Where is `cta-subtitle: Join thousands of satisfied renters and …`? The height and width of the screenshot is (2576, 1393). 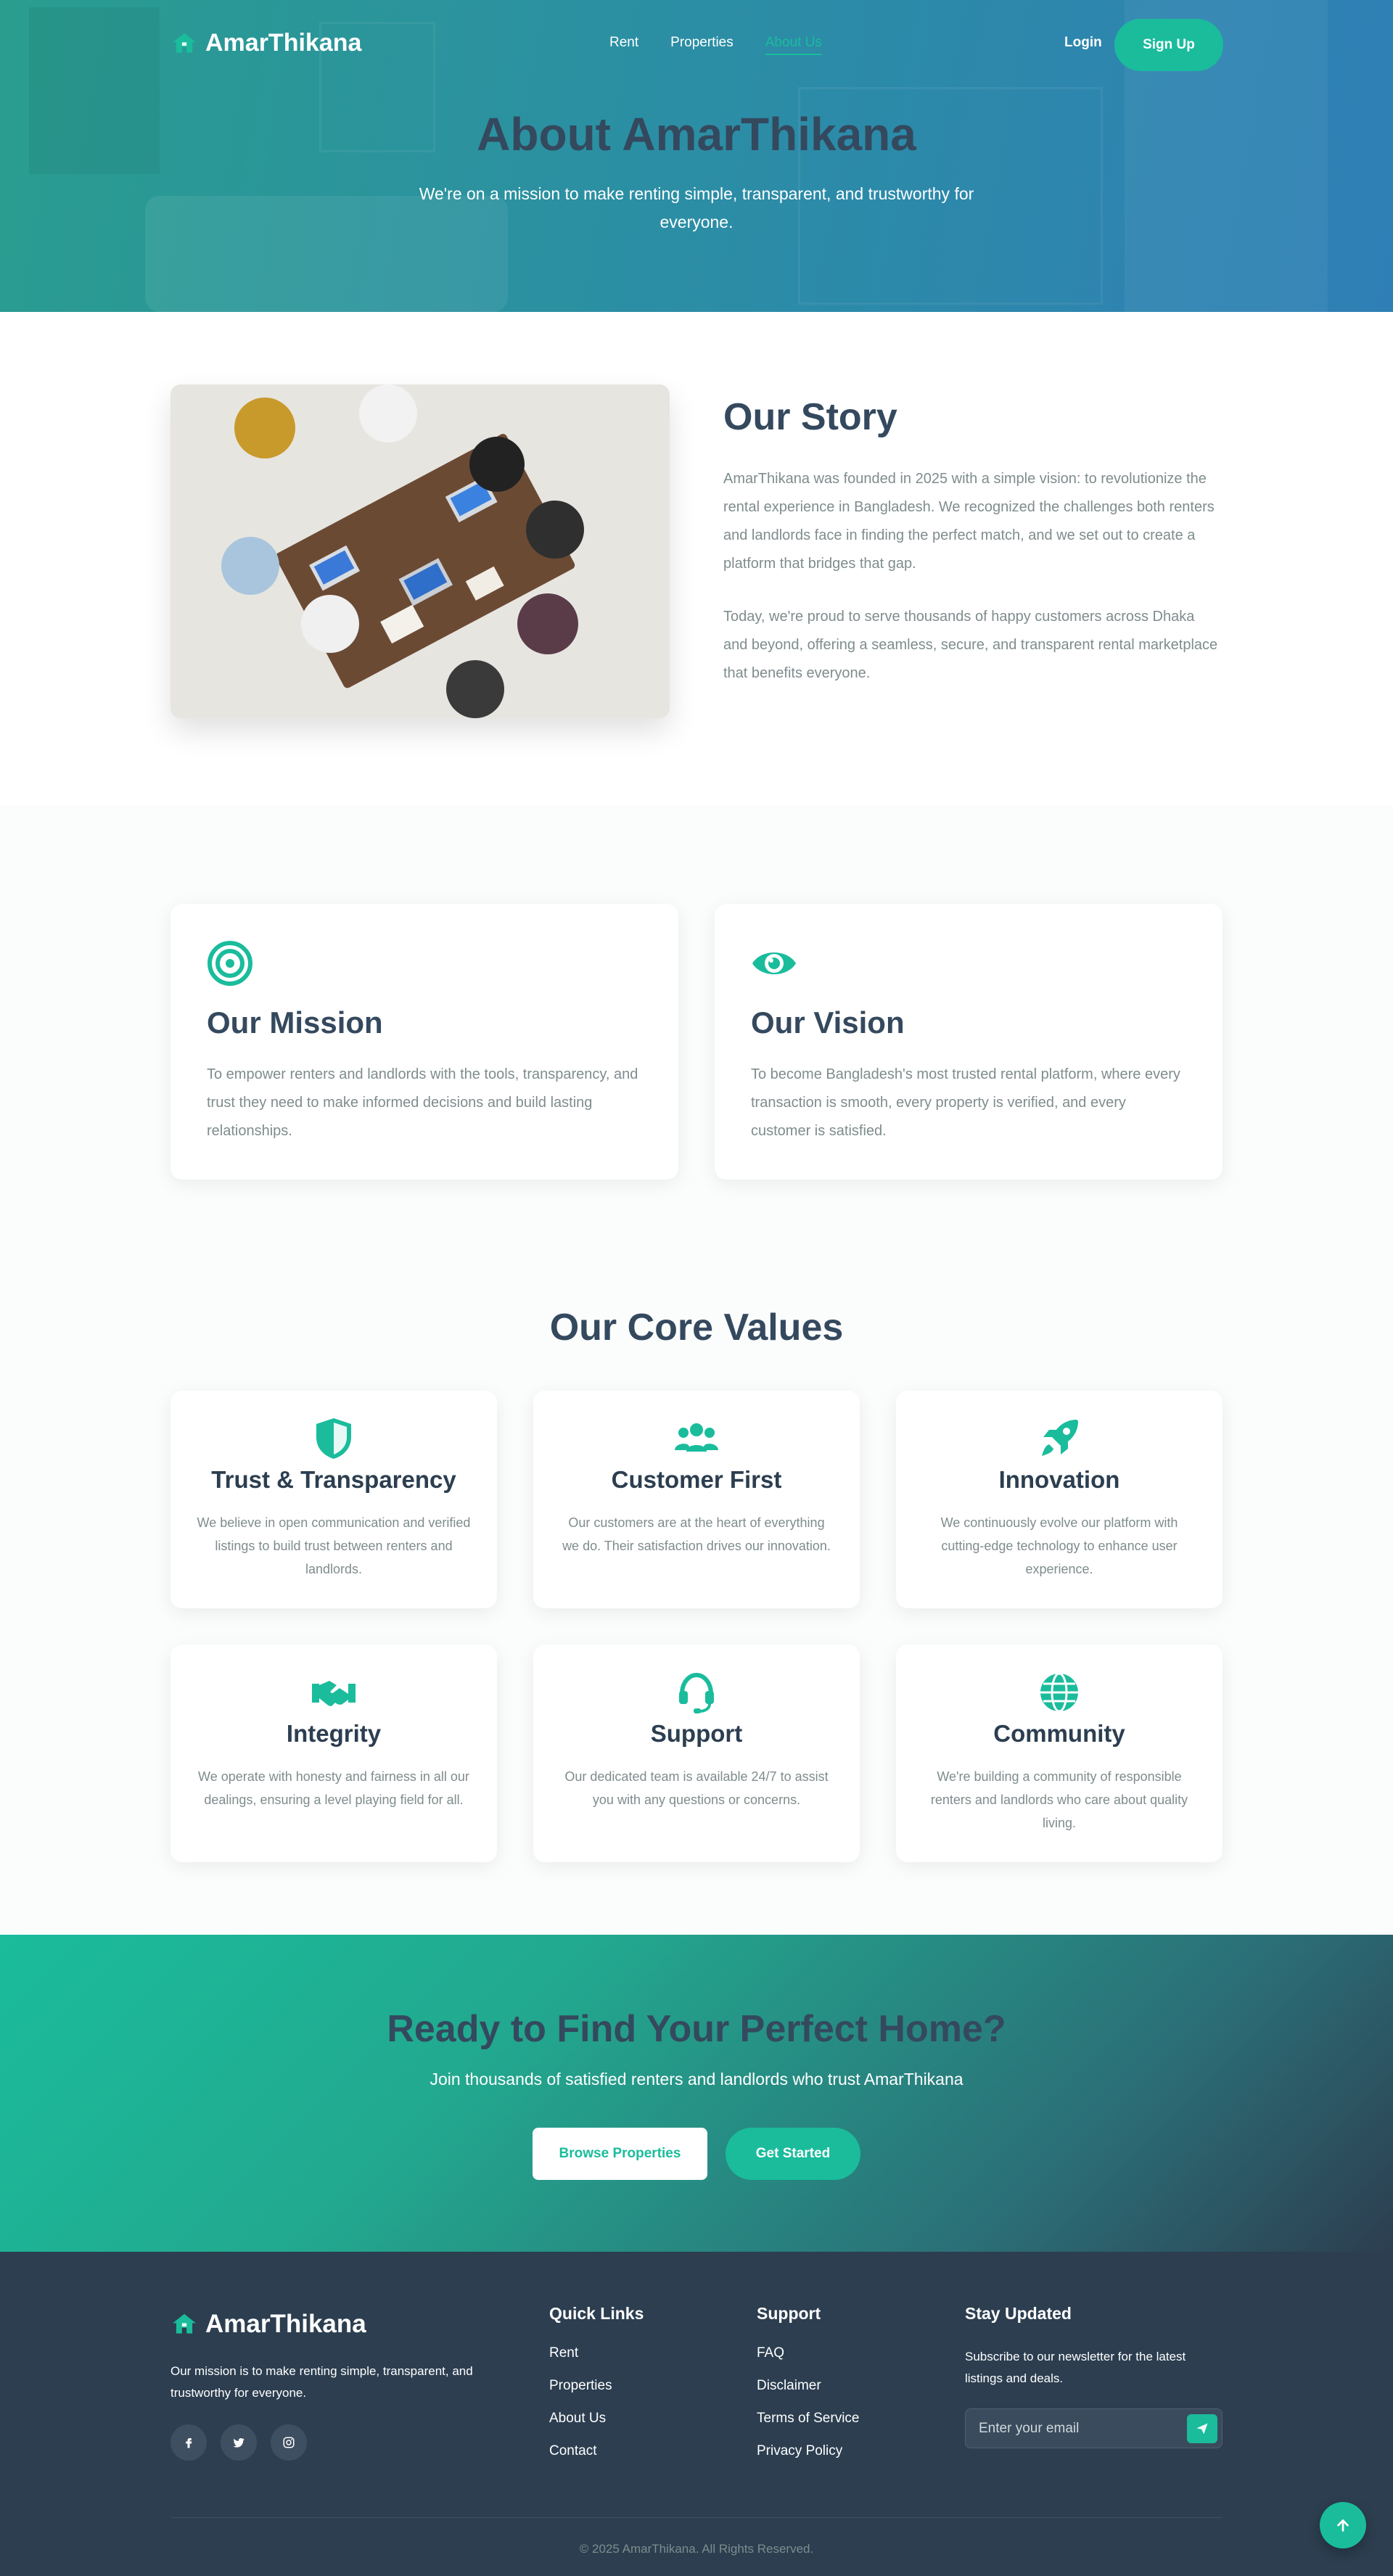 cta-subtitle: Join thousands of satisfied renters and … is located at coordinates (696, 2079).